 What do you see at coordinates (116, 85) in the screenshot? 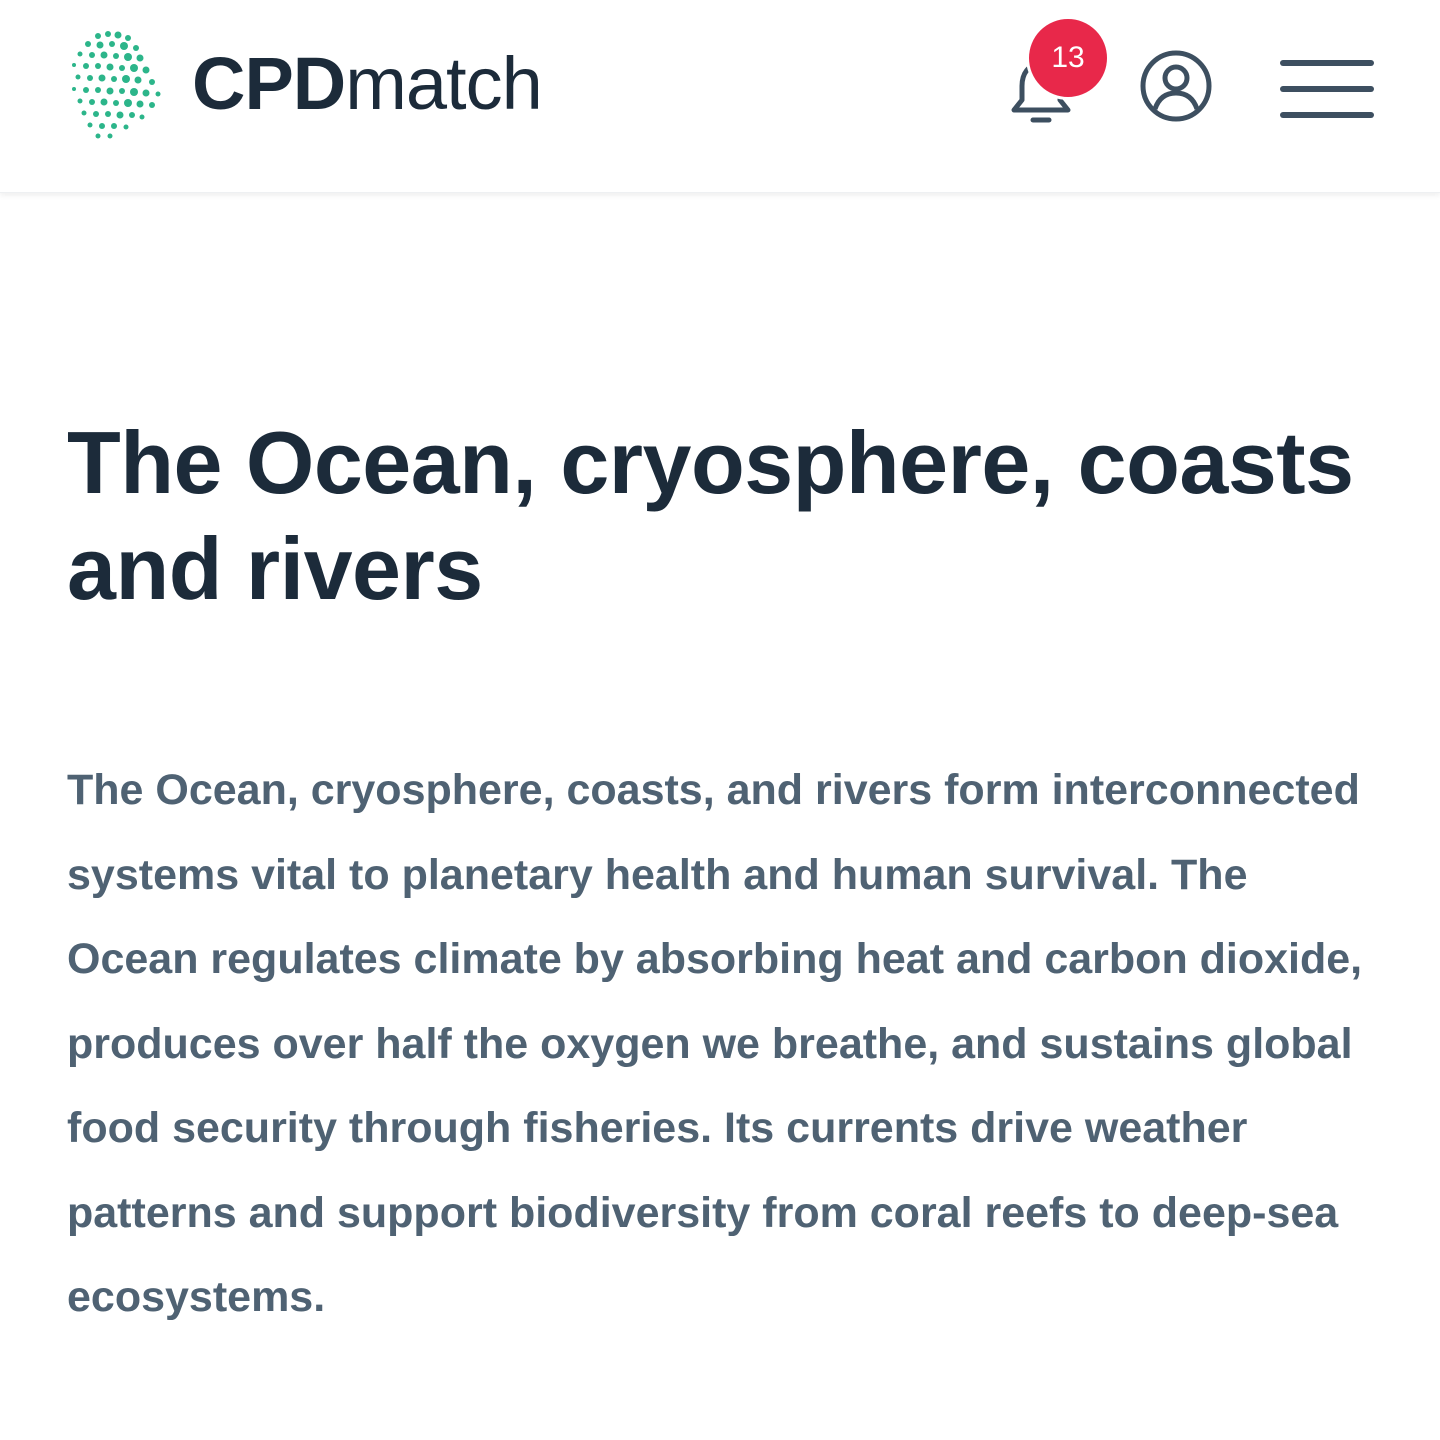
I see `logo-icon` at bounding box center [116, 85].